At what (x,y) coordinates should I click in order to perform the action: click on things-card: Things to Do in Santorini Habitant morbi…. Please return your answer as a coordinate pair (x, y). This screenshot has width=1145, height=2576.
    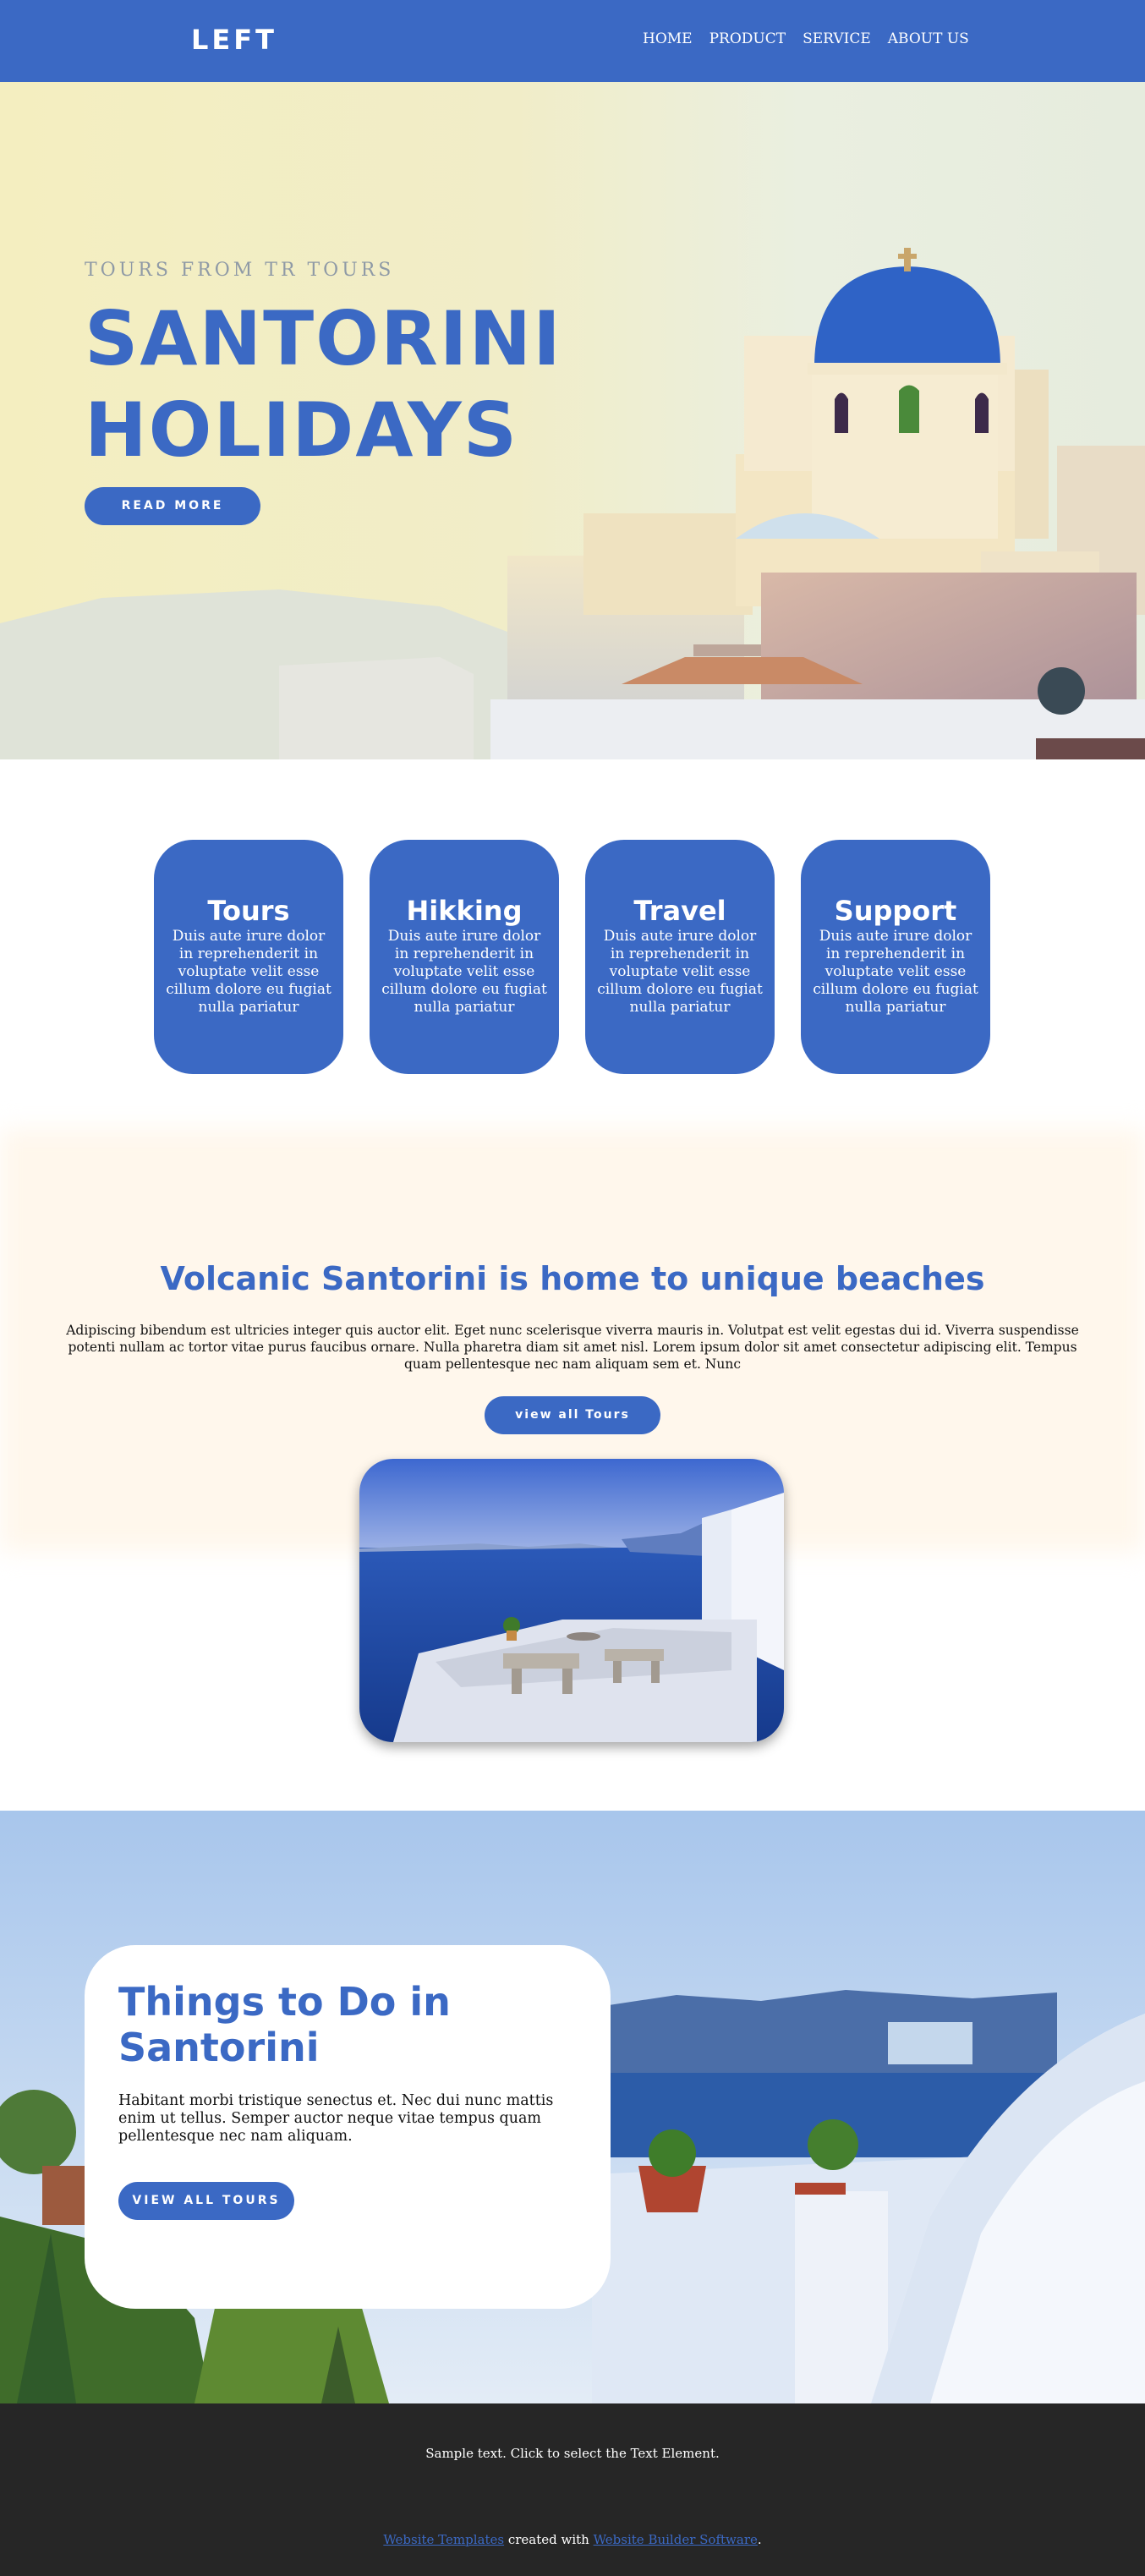
    Looking at the image, I should click on (348, 2127).